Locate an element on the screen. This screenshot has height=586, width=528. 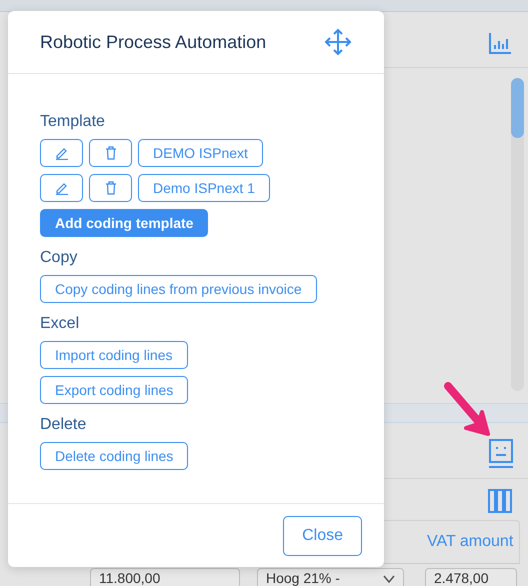
section-heading: Excel is located at coordinates (60, 324).